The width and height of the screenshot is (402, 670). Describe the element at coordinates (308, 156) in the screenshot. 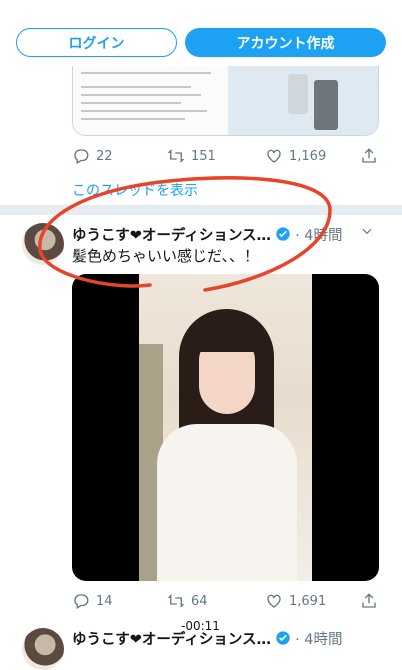

I see `like-count: 1,169` at that location.